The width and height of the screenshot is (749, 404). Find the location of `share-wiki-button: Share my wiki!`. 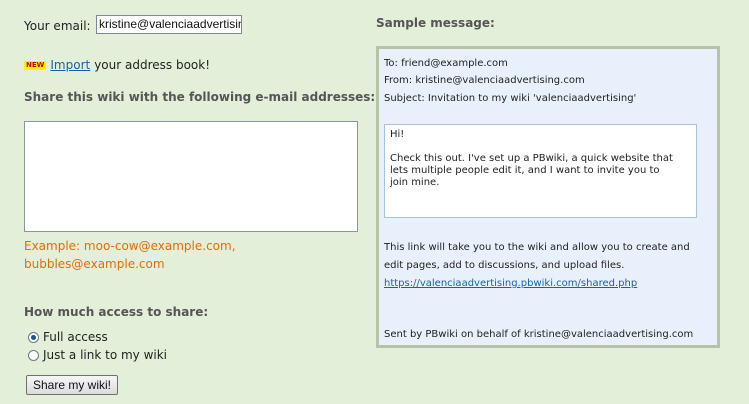

share-wiki-button: Share my wiki! is located at coordinates (72, 385).